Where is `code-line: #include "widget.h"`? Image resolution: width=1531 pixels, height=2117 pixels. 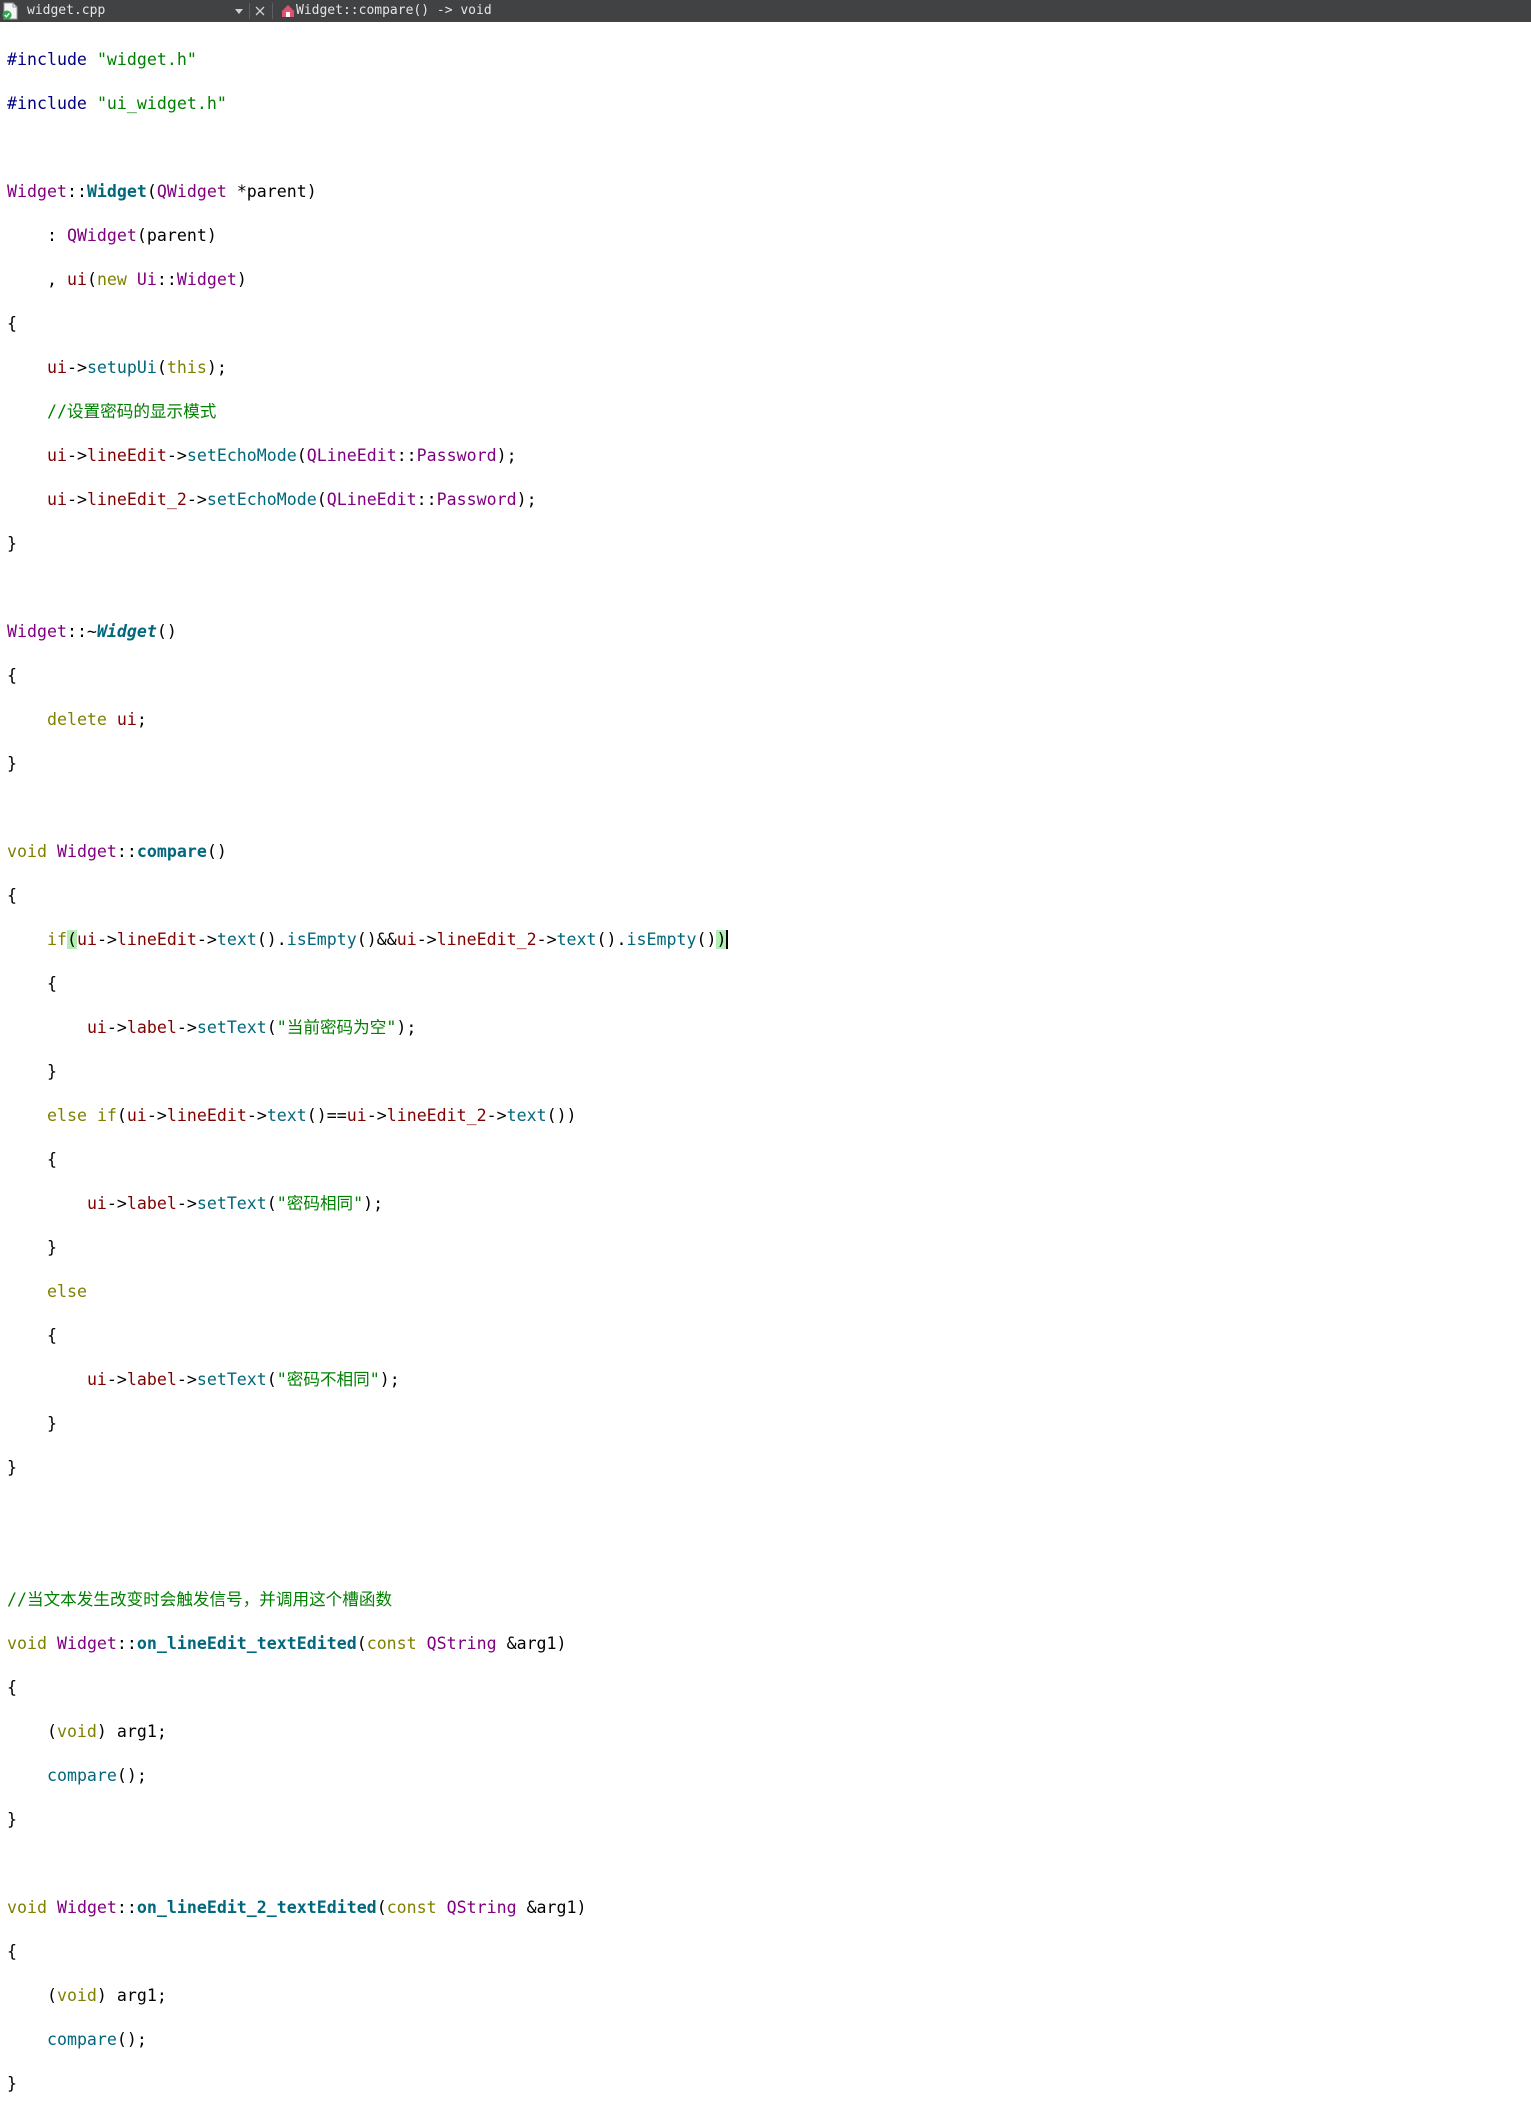 code-line: #include "widget.h" is located at coordinates (367, 60).